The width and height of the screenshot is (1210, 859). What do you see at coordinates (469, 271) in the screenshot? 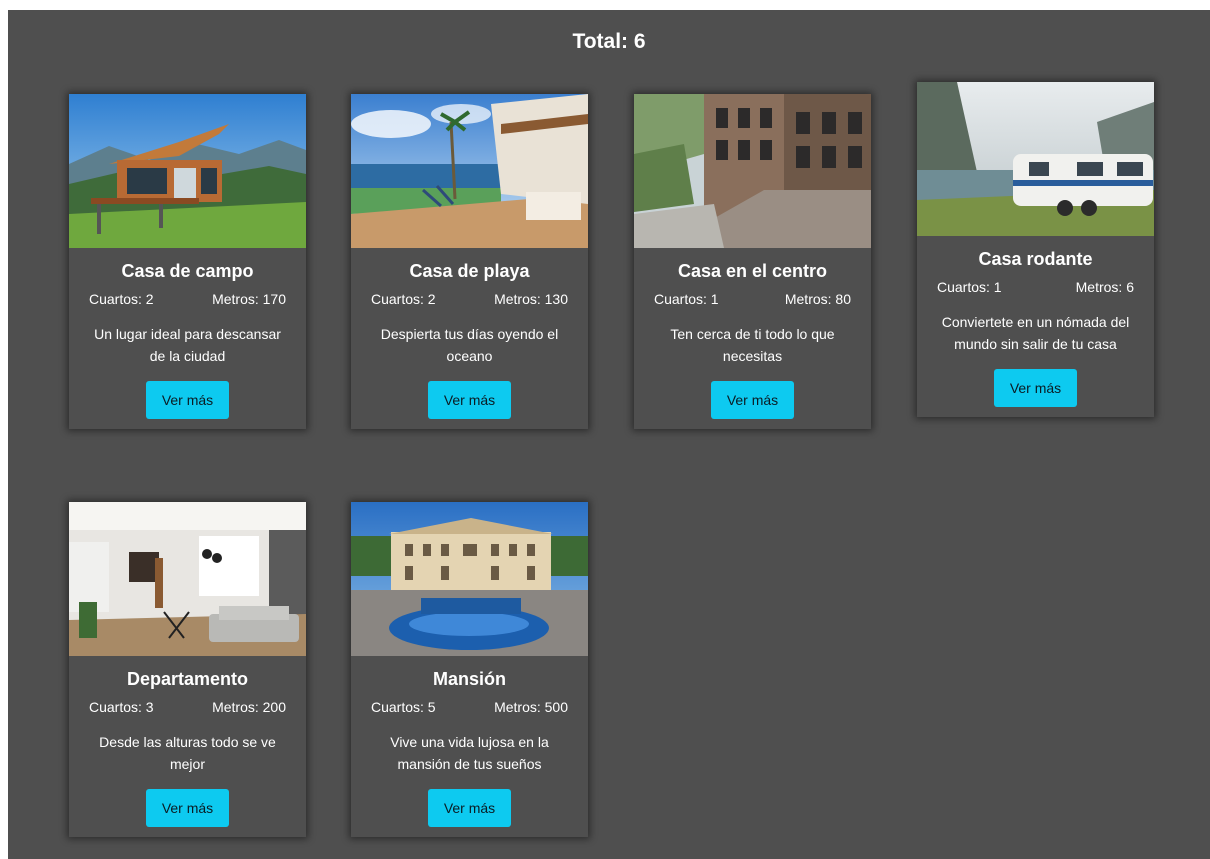
I see `card-title: Casa de playa` at bounding box center [469, 271].